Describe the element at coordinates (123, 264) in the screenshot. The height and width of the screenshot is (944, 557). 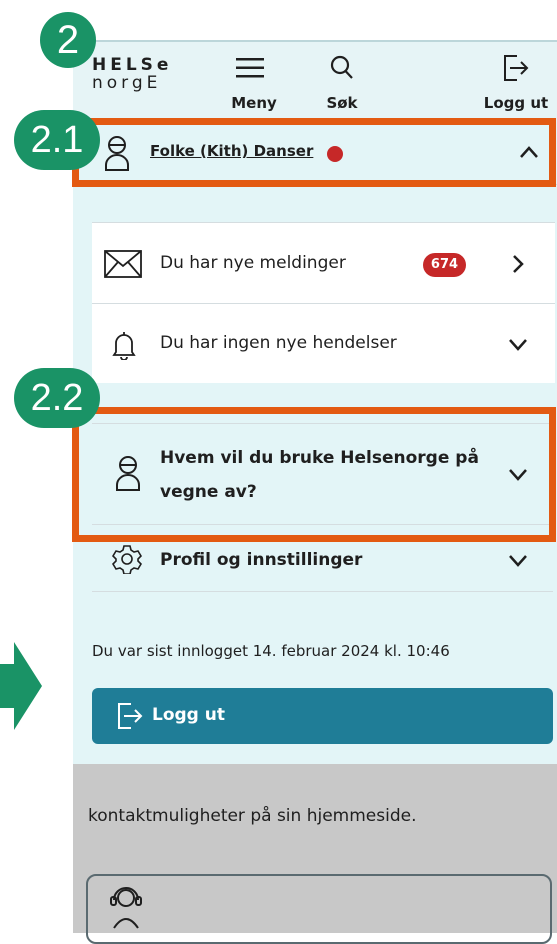
I see `envelope-icon` at that location.